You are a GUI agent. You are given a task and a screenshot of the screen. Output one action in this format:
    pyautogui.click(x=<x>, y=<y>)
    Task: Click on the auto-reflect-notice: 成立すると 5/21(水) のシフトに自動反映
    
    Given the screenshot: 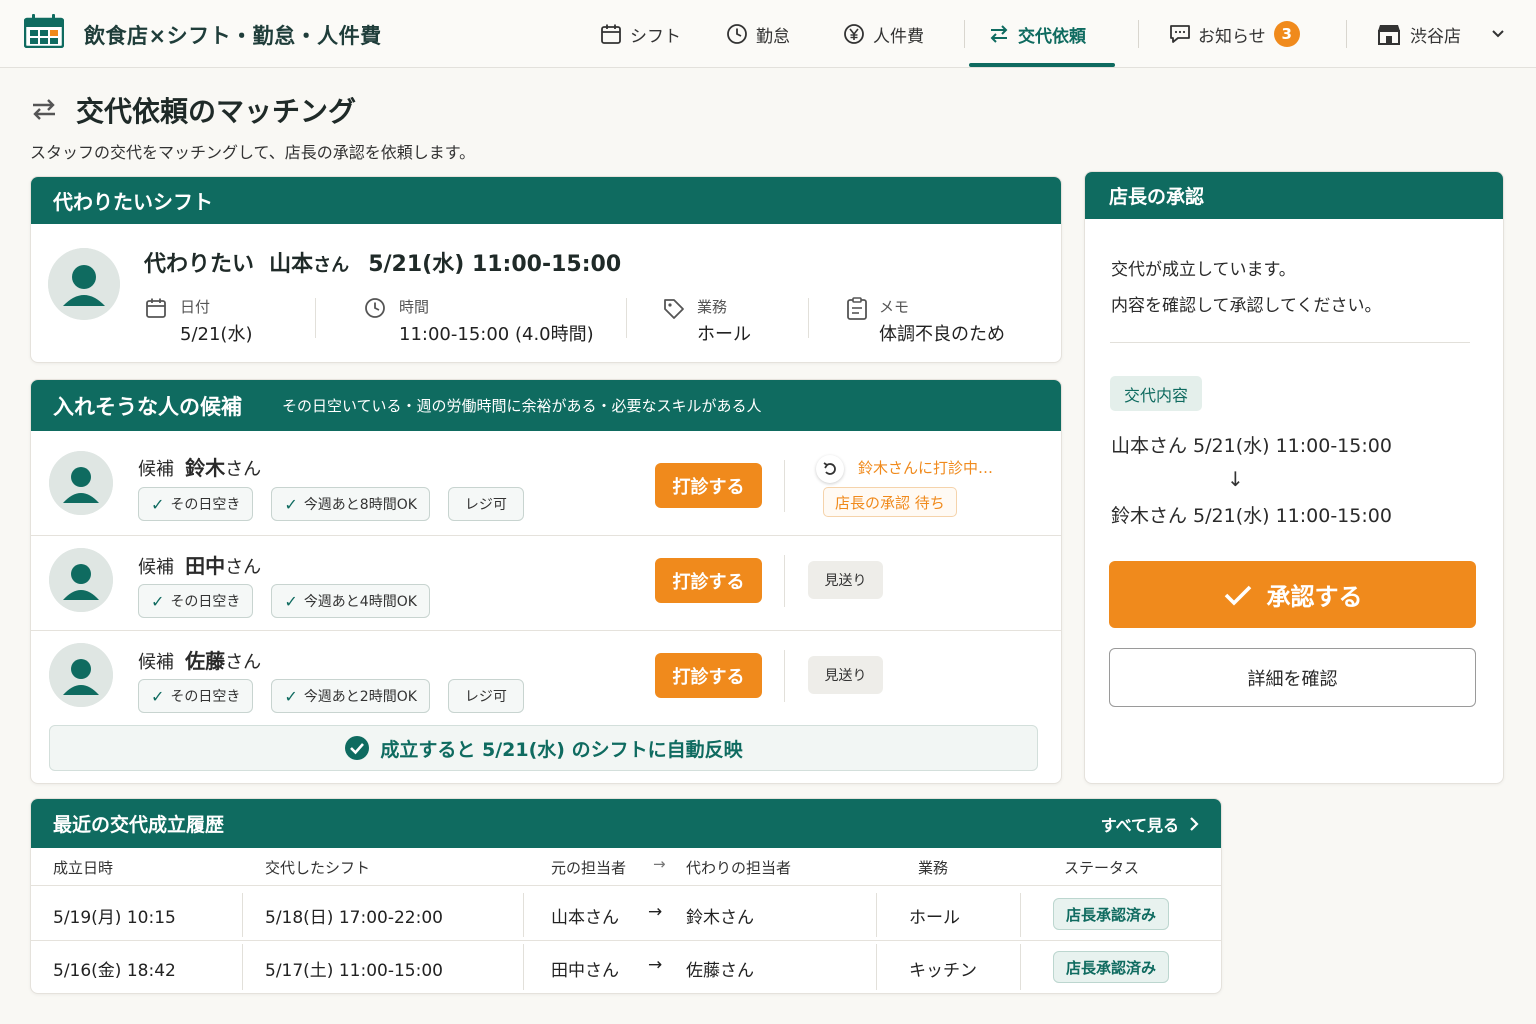 What is the action you would take?
    pyautogui.click(x=543, y=748)
    